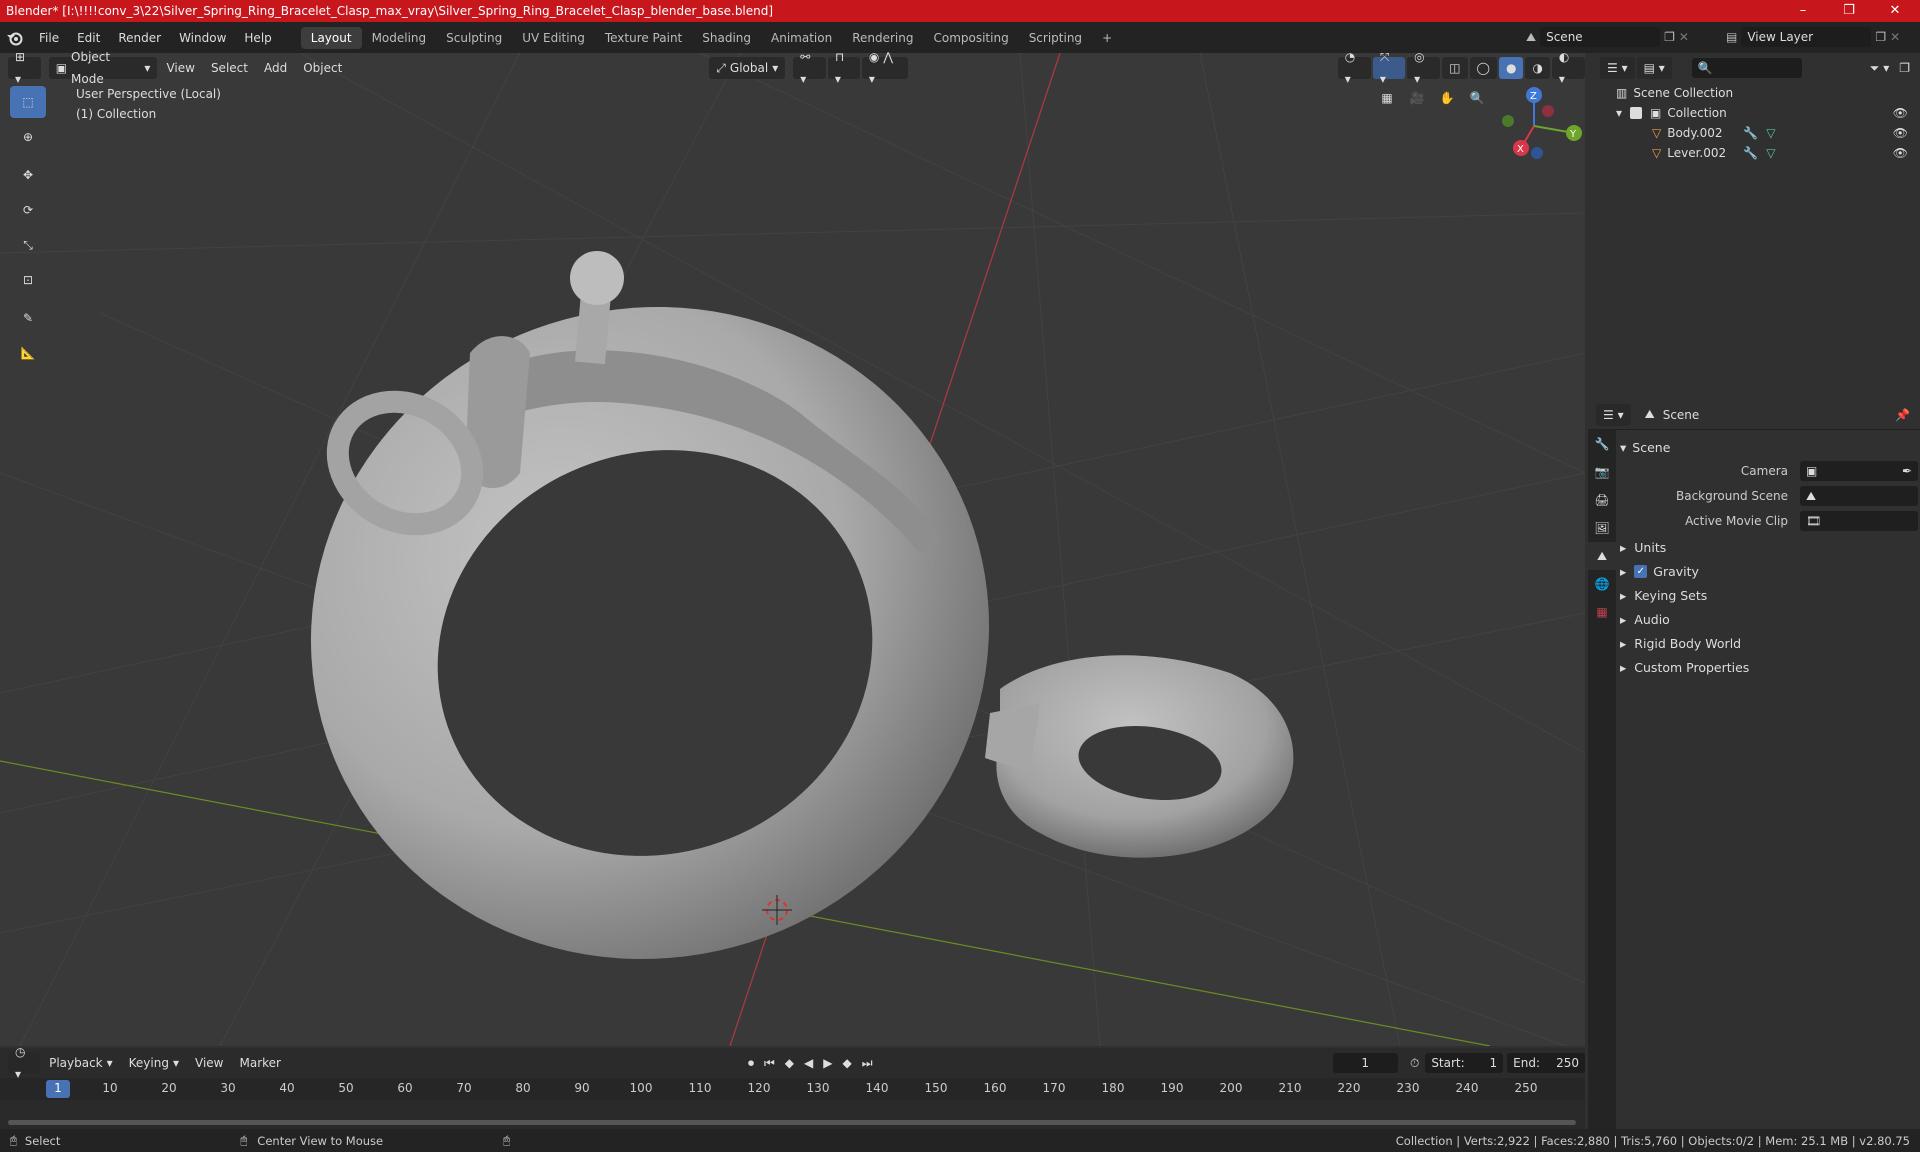 The width and height of the screenshot is (1920, 1152). I want to click on minimize-button: –, so click(1803, 11).